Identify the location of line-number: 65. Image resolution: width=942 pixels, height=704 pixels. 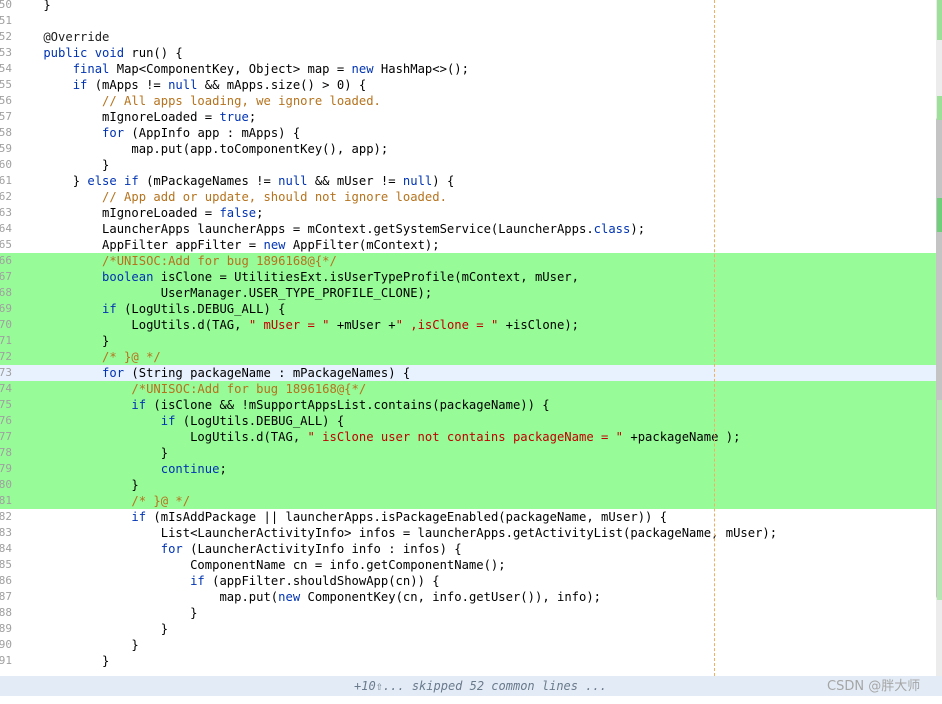
(6, 244).